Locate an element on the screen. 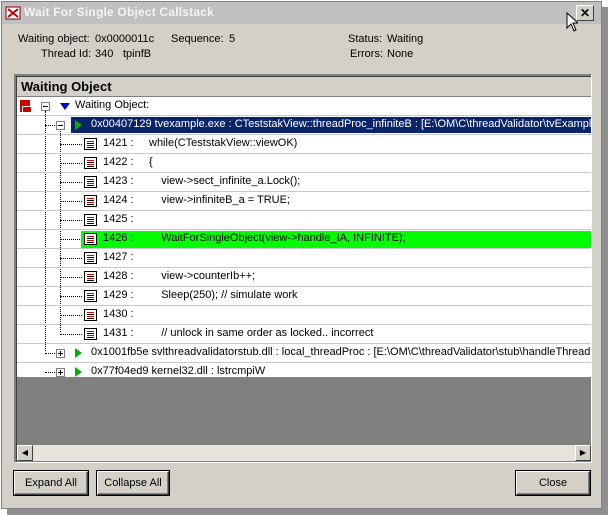  collapse-all-button: Collapse All is located at coordinates (133, 483).